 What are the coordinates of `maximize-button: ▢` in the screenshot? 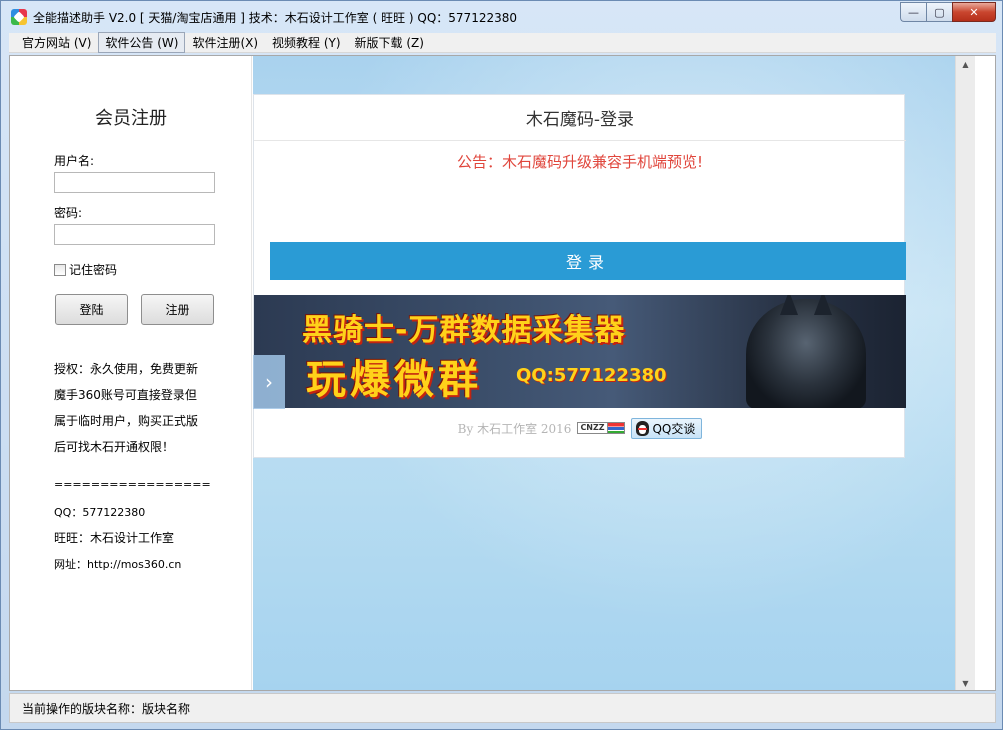 It's located at (939, 12).